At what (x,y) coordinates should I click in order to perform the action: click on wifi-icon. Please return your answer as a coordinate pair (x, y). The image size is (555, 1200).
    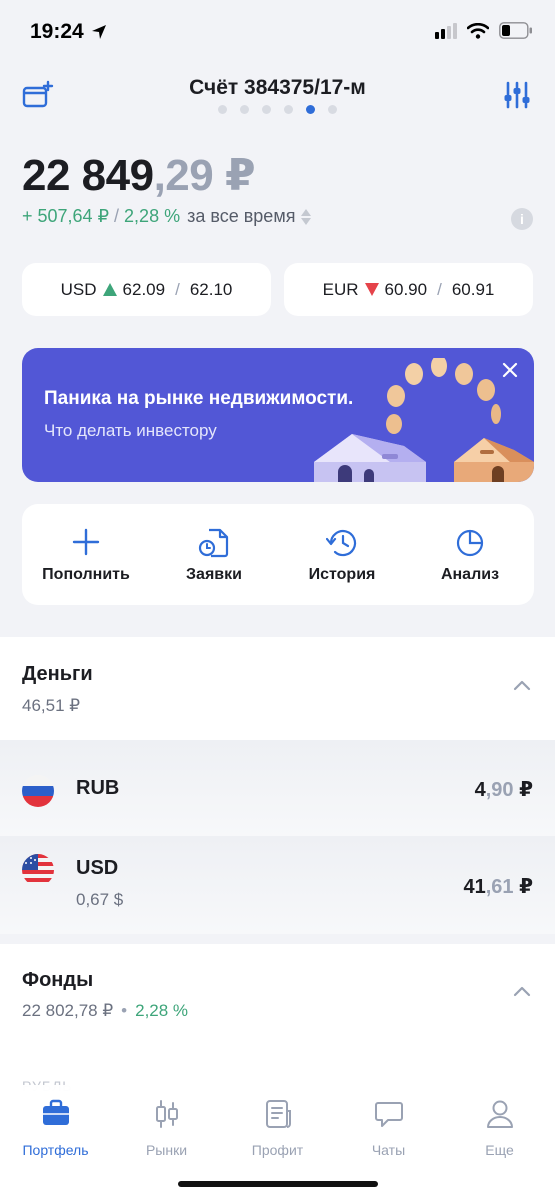
    Looking at the image, I should click on (478, 30).